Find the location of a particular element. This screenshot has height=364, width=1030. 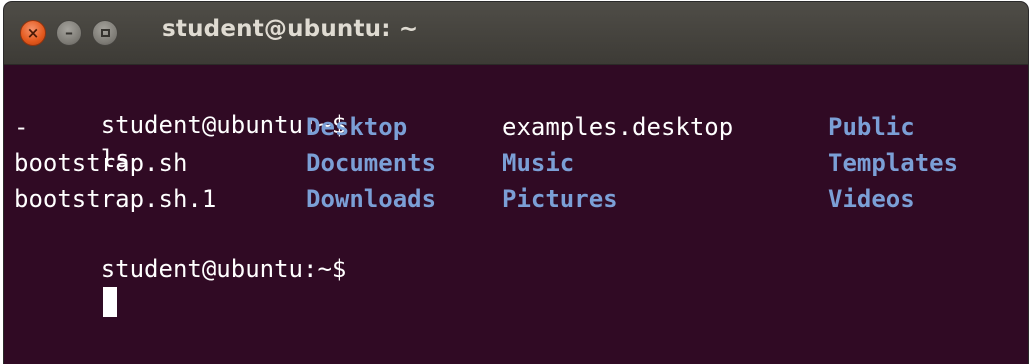

close-button: × is located at coordinates (33, 33).